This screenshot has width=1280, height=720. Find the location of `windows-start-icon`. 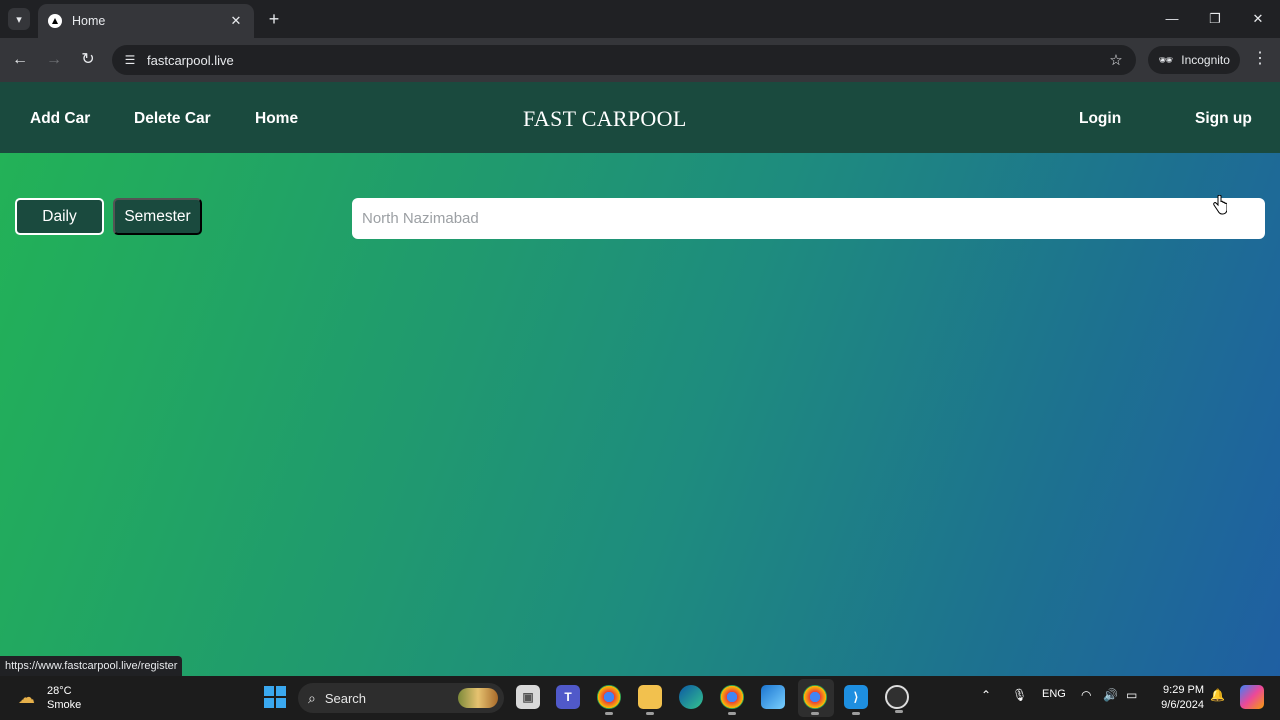

windows-start-icon is located at coordinates (275, 697).